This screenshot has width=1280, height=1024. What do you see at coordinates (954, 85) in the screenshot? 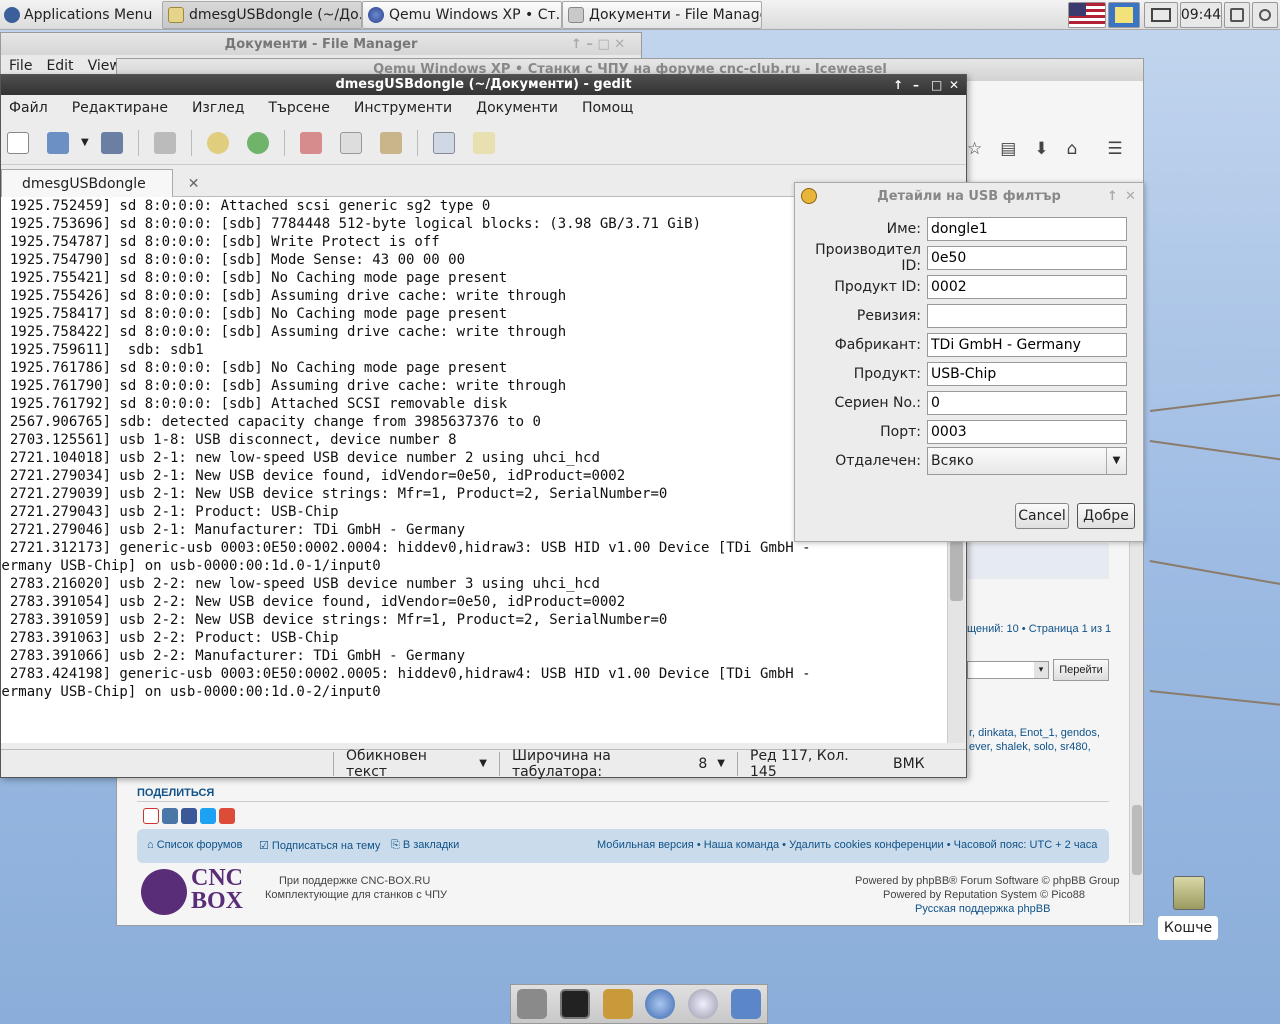
I see `close-icon: ✕` at bounding box center [954, 85].